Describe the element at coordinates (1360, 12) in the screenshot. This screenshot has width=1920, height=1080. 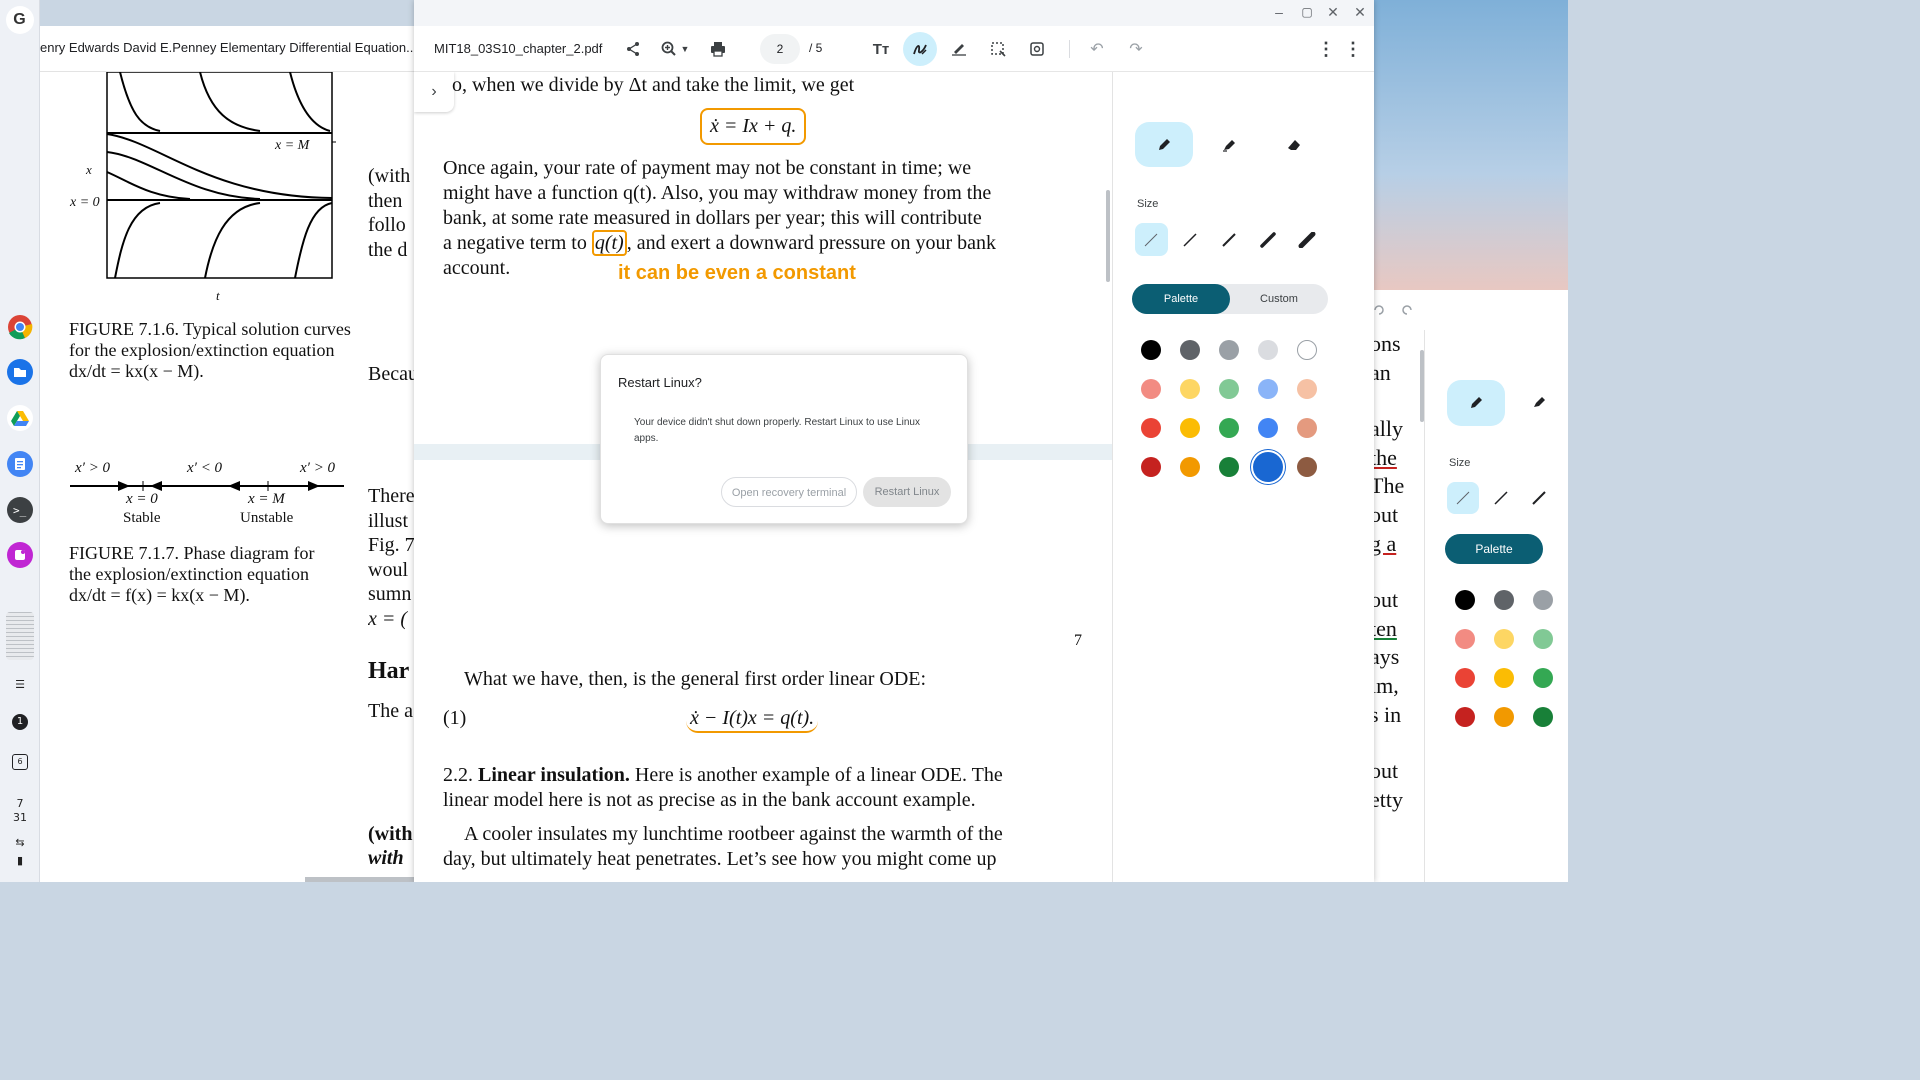
I see `close-window-icon: ✕` at that location.